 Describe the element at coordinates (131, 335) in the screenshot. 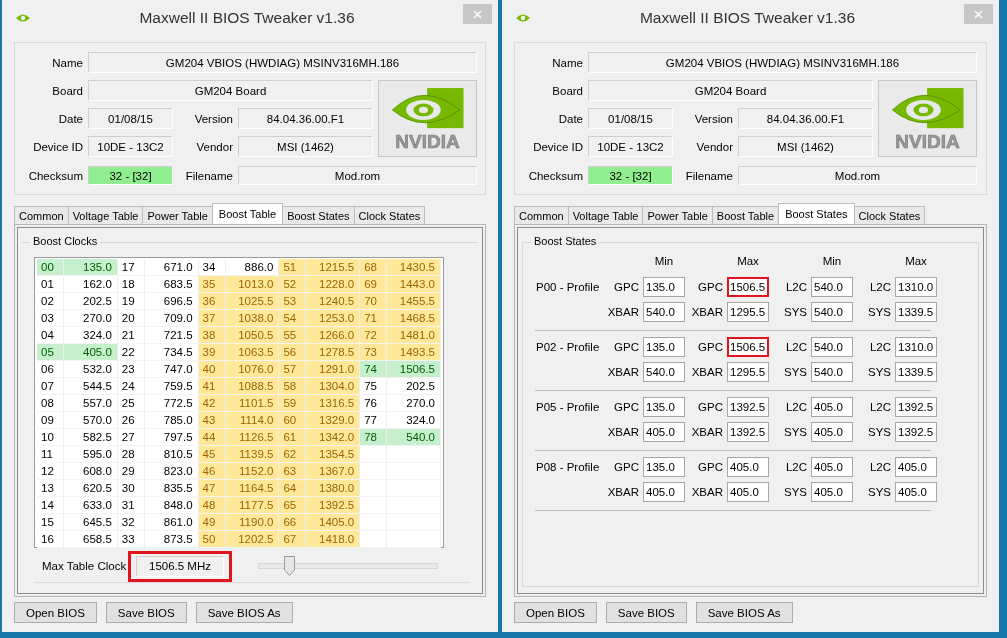

I see `table-cell: 21` at that location.